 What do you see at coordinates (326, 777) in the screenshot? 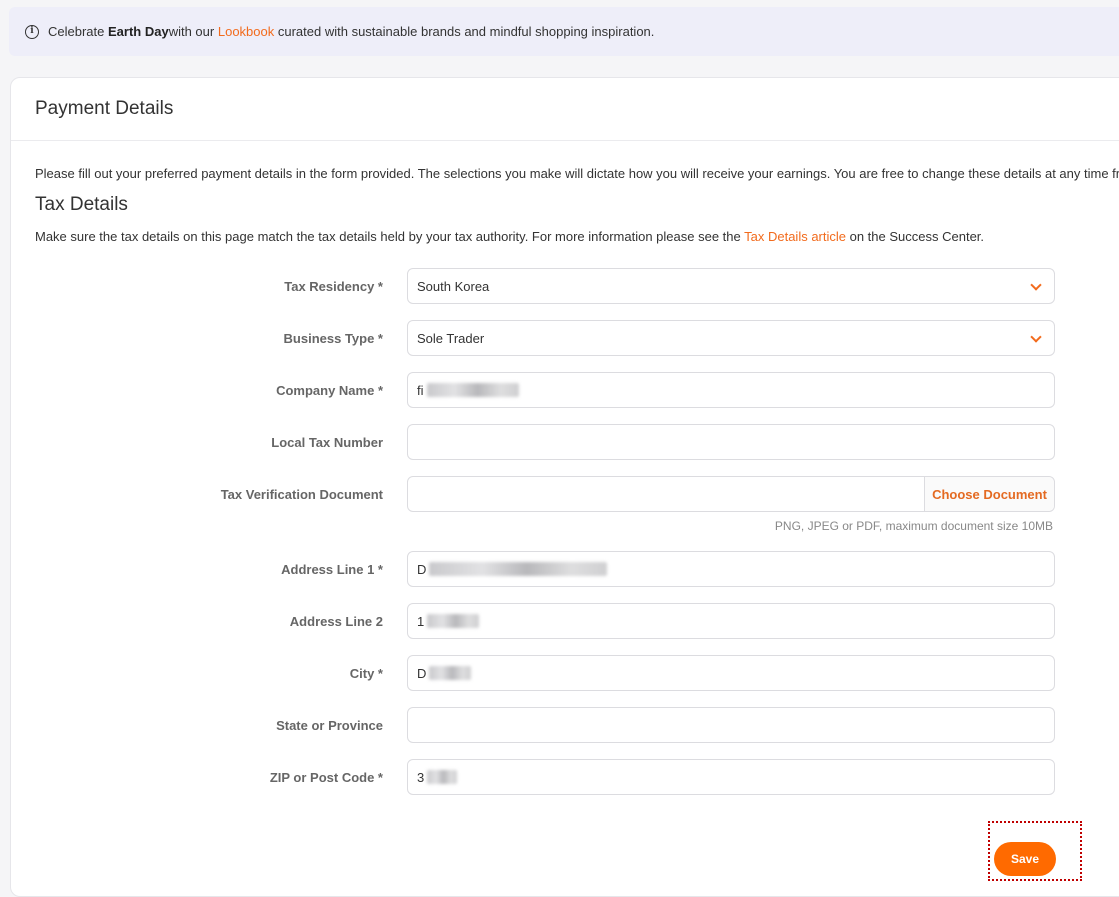
I see `zip-label: ZIP or Post Code *` at bounding box center [326, 777].